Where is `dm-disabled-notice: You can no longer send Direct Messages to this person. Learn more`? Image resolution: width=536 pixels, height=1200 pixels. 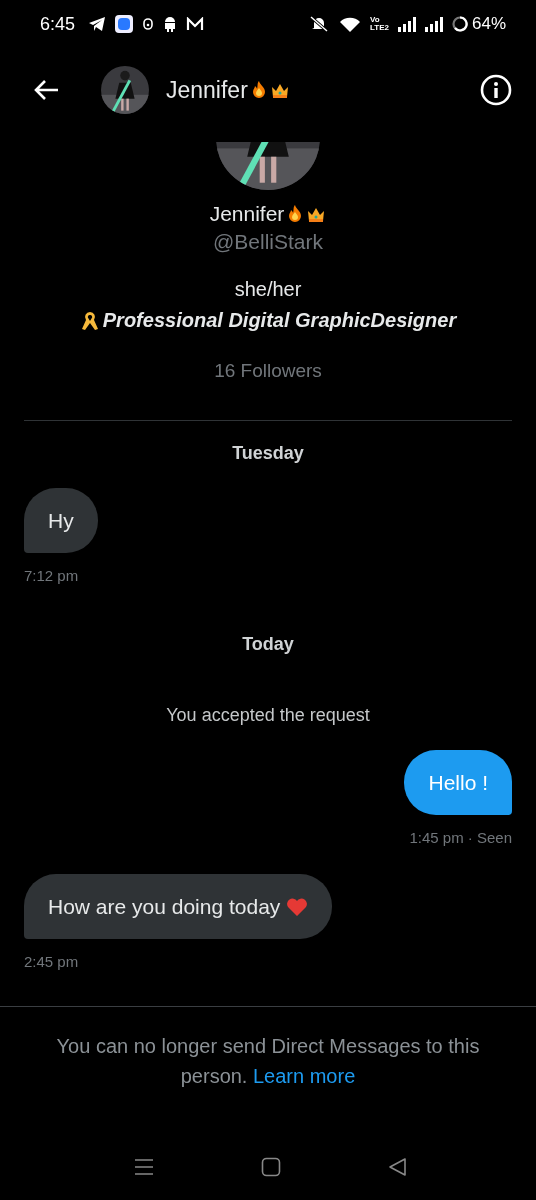 dm-disabled-notice: You can no longer send Direct Messages to this person. Learn more is located at coordinates (268, 1061).